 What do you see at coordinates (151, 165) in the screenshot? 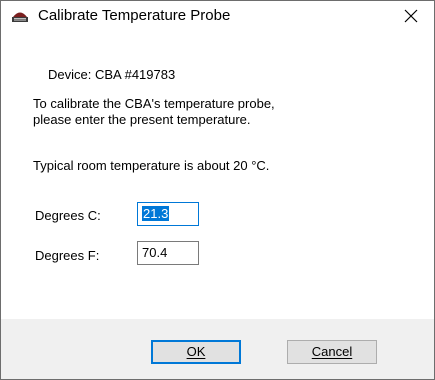
I see `typical-temperature-note: Typical room temperature is about 20 °C.` at bounding box center [151, 165].